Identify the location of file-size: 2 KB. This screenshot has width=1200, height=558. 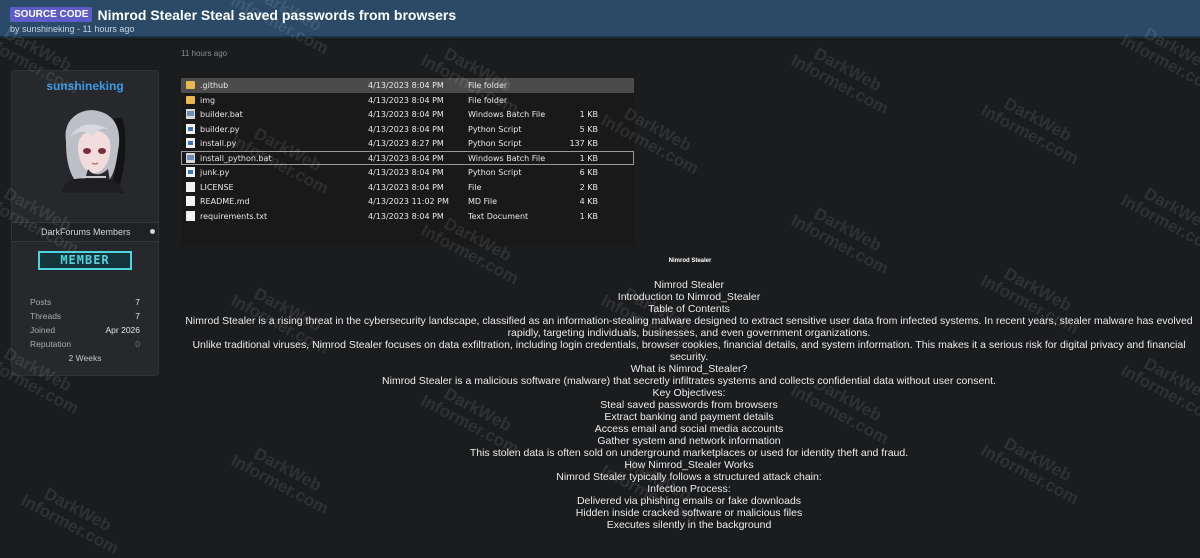
(588, 187).